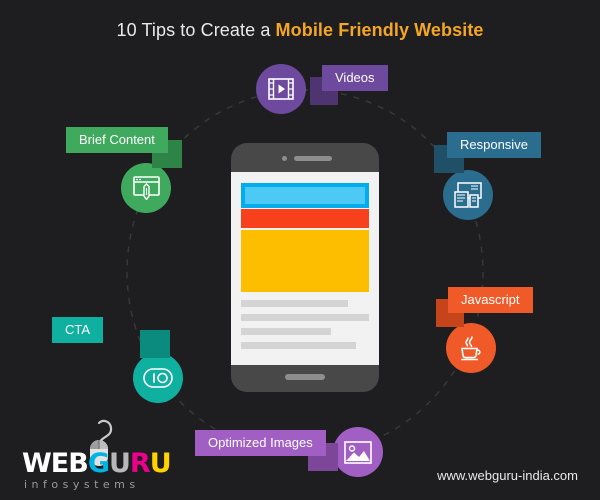  I want to click on label-optimized-images: Optimized Images, so click(266, 450).